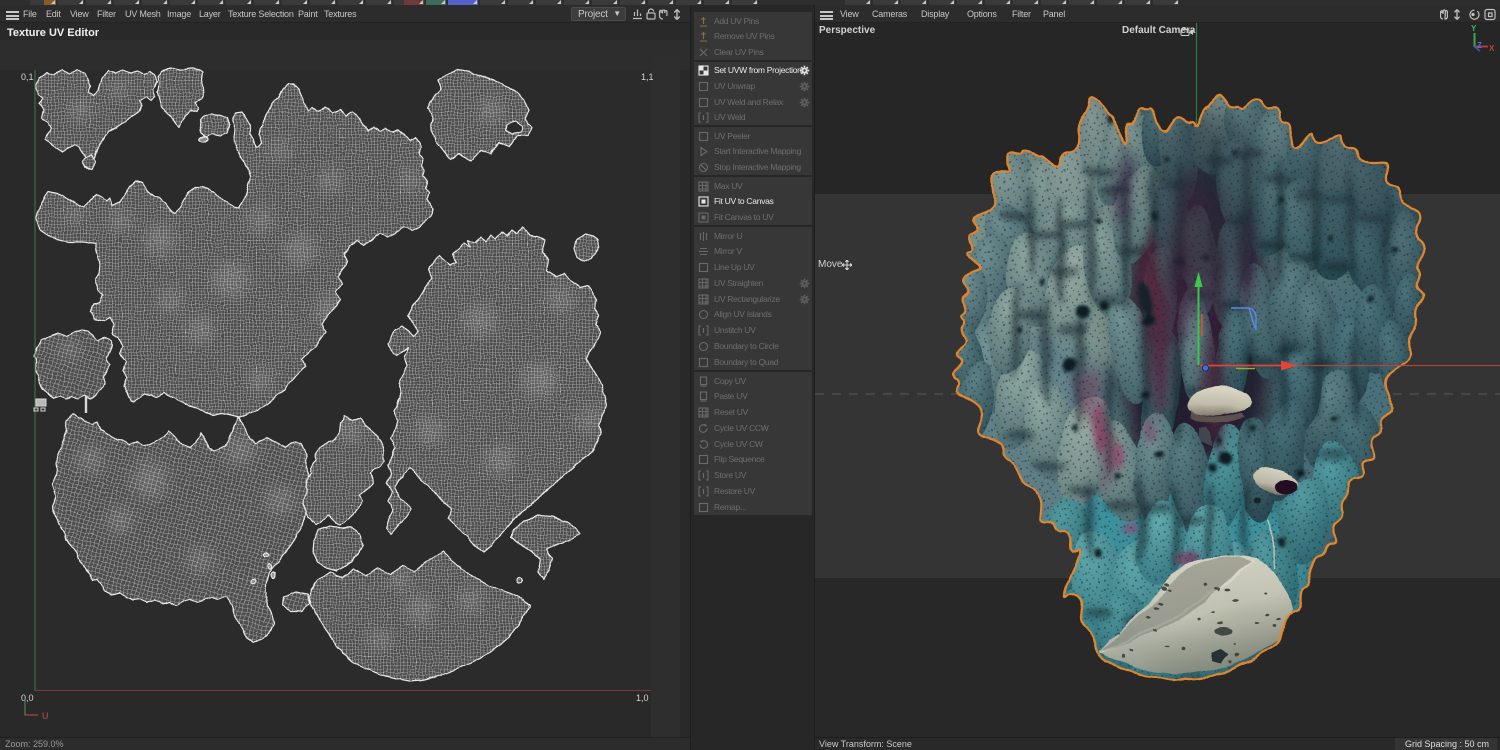  Describe the element at coordinates (45, 716) in the screenshot. I see `svg-text: U` at that location.